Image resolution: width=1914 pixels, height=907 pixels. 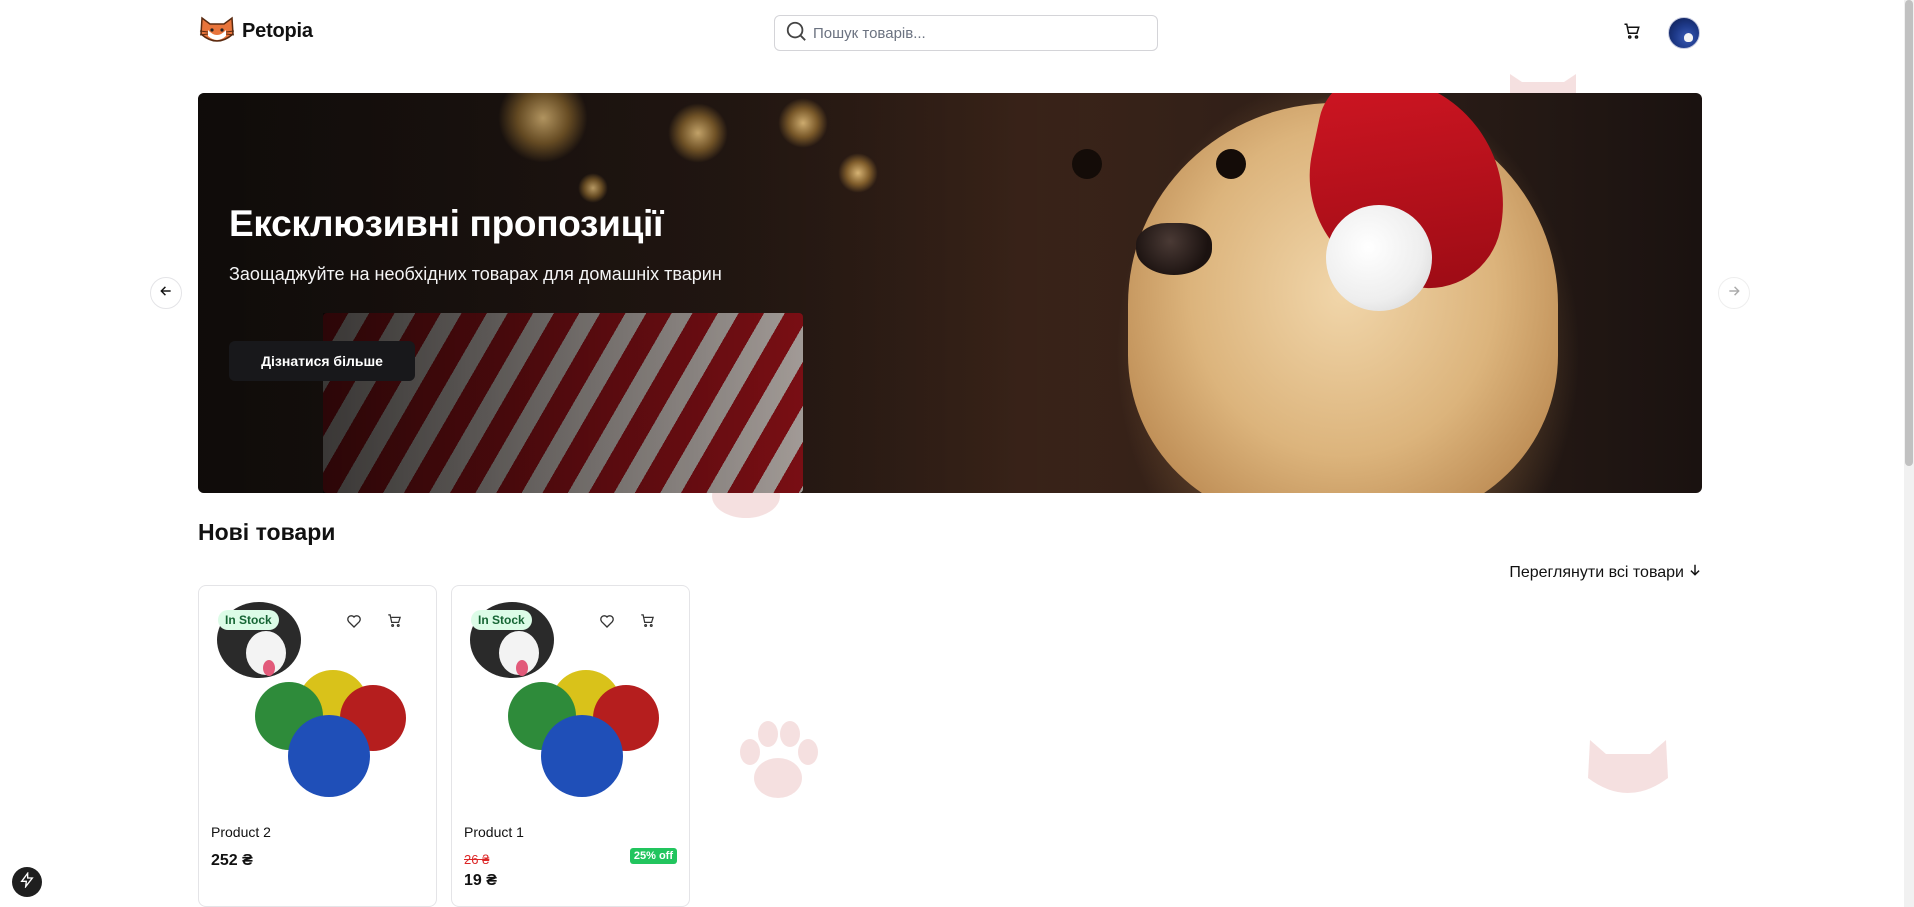 I want to click on product-old-price: 26 ₴, so click(x=477, y=859).